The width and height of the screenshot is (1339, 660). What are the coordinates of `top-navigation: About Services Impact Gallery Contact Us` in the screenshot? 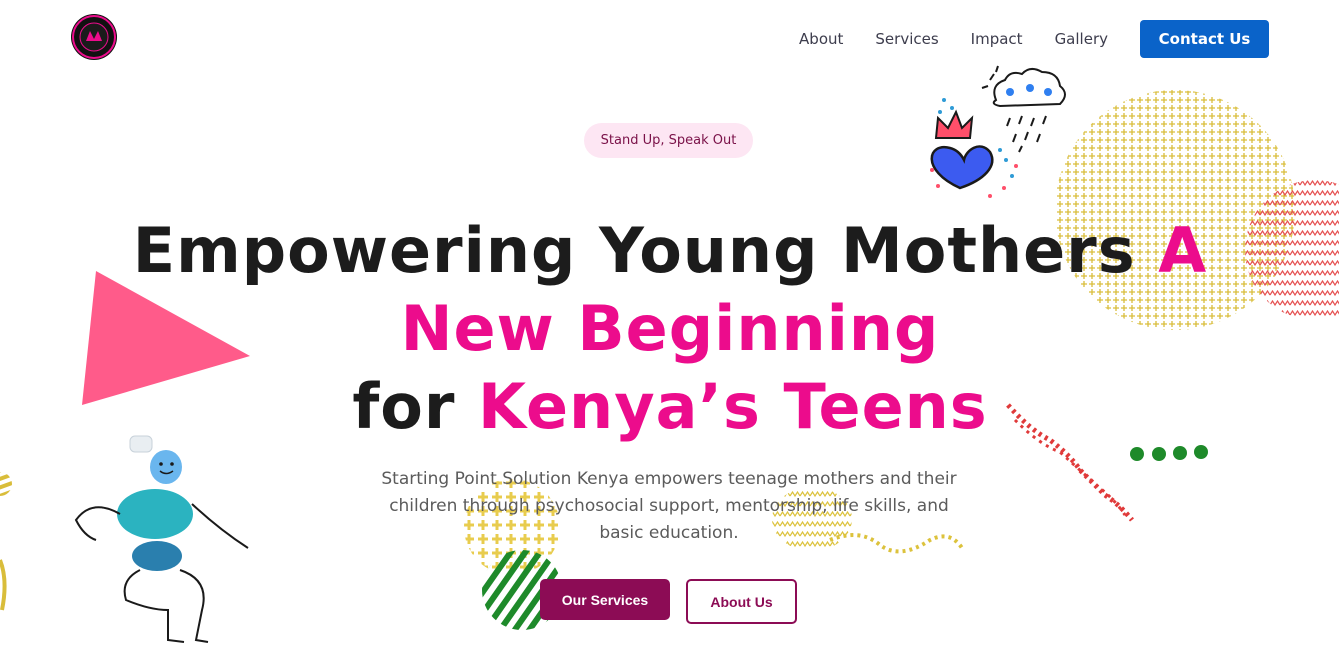 It's located at (669, 39).